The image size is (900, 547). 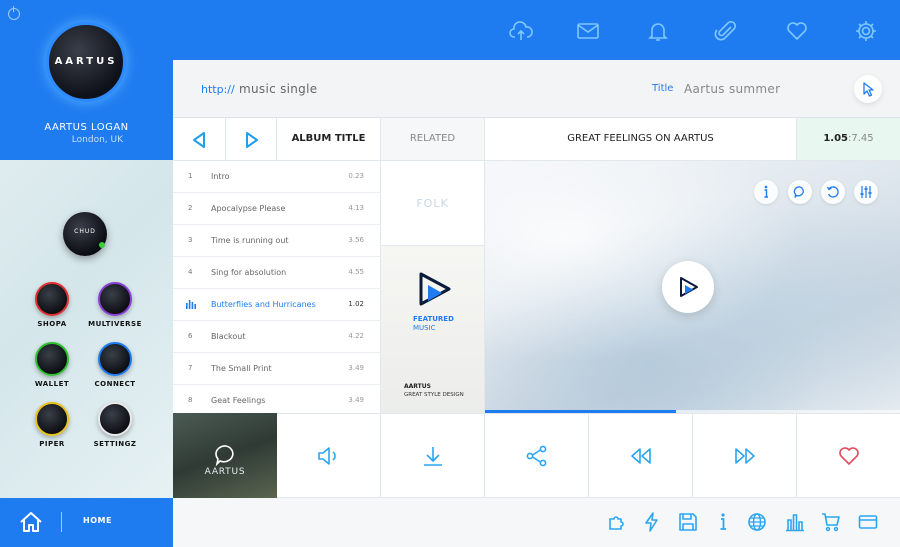 What do you see at coordinates (86, 61) in the screenshot?
I see `logo-text: AARTUS` at bounding box center [86, 61].